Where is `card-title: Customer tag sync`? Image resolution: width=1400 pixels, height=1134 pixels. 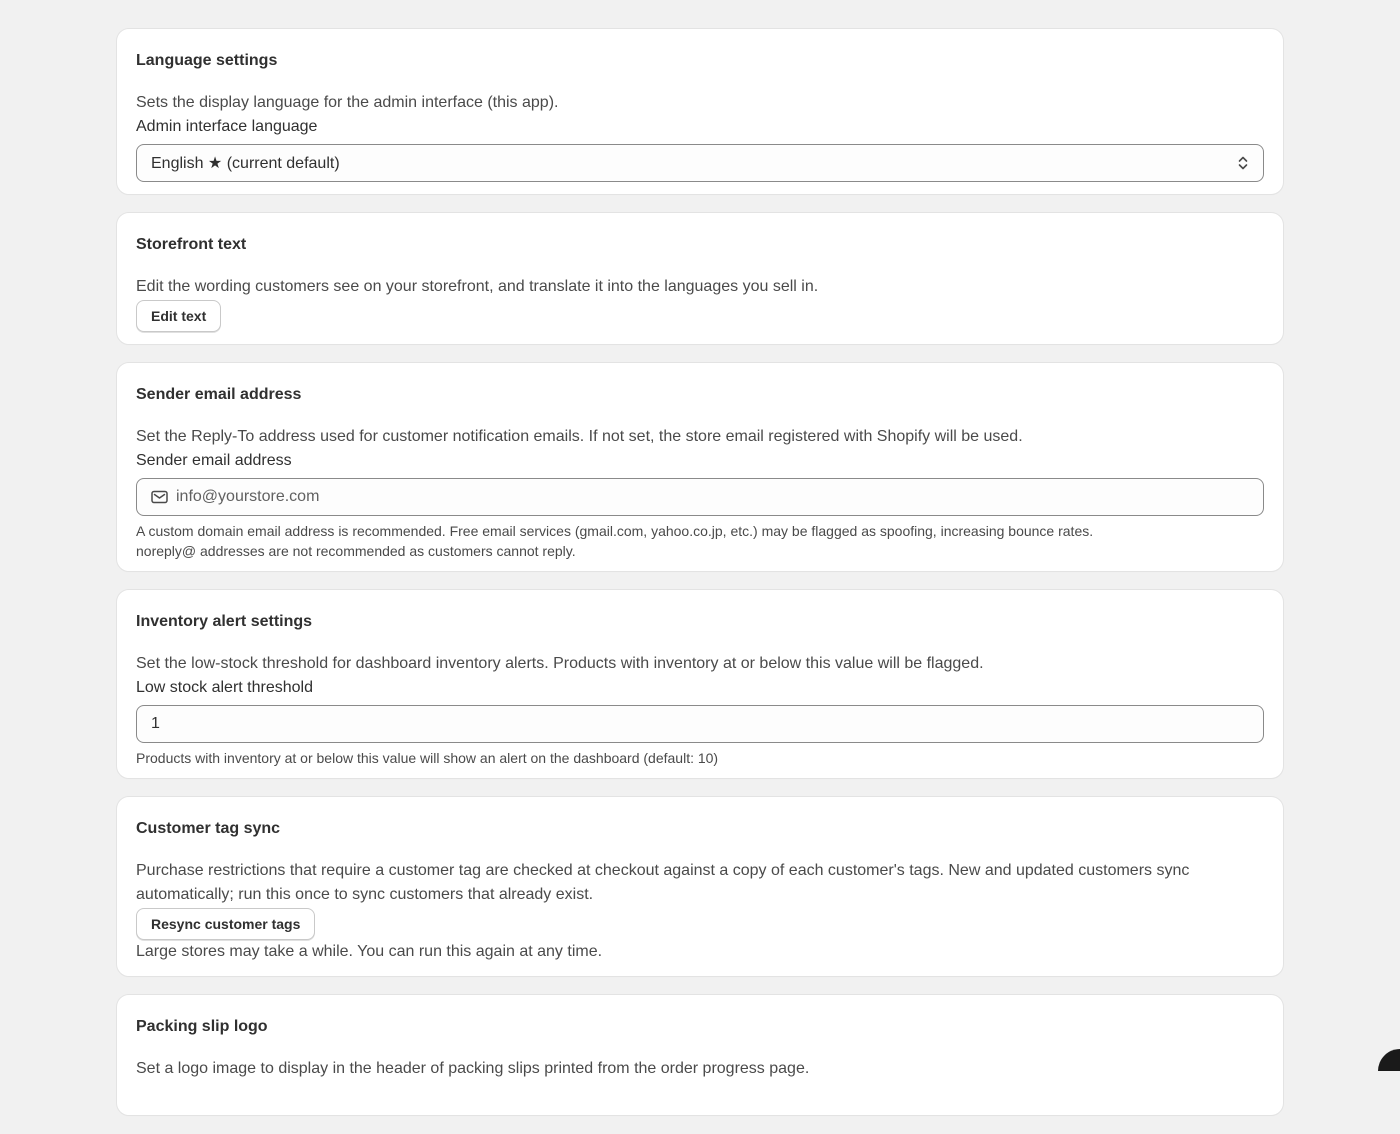
card-title: Customer tag sync is located at coordinates (208, 828).